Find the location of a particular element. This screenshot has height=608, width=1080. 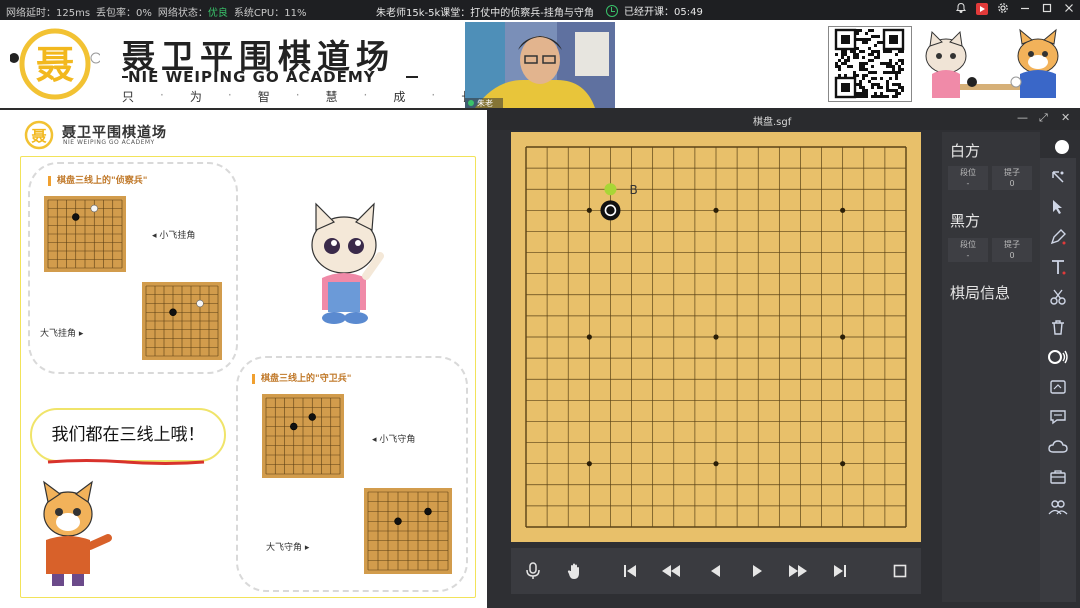

video-caption: 朱老 is located at coordinates (485, 103).